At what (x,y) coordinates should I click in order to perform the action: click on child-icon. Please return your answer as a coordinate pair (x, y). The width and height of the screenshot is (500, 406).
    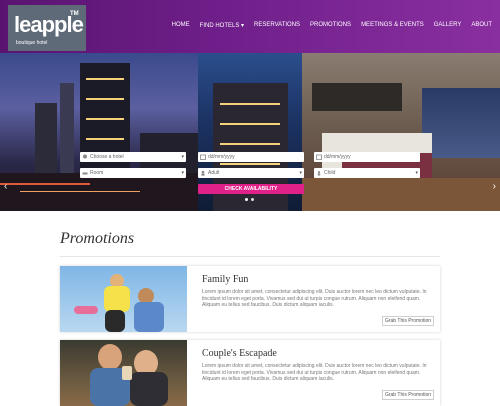
    Looking at the image, I should click on (319, 173).